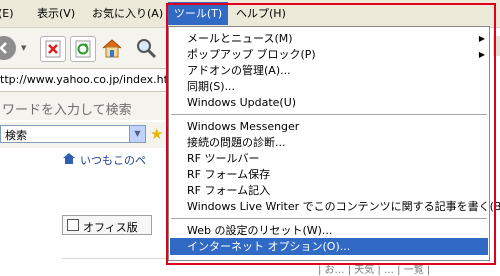  I want to click on menu-item-windows-update: Windows Update(U), so click(329, 102).